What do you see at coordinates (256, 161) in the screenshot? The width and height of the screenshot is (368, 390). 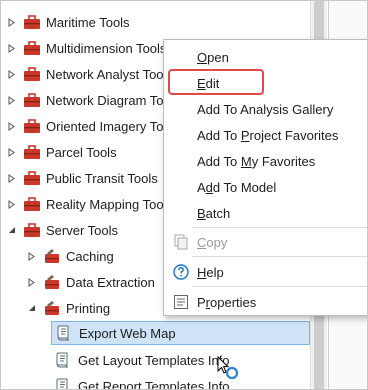 I see `menu-item-label: Add To My Favorites` at bounding box center [256, 161].